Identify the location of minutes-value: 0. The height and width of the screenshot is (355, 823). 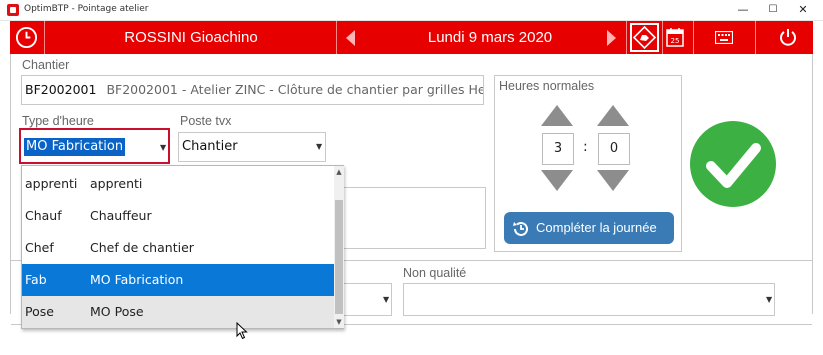
(614, 149).